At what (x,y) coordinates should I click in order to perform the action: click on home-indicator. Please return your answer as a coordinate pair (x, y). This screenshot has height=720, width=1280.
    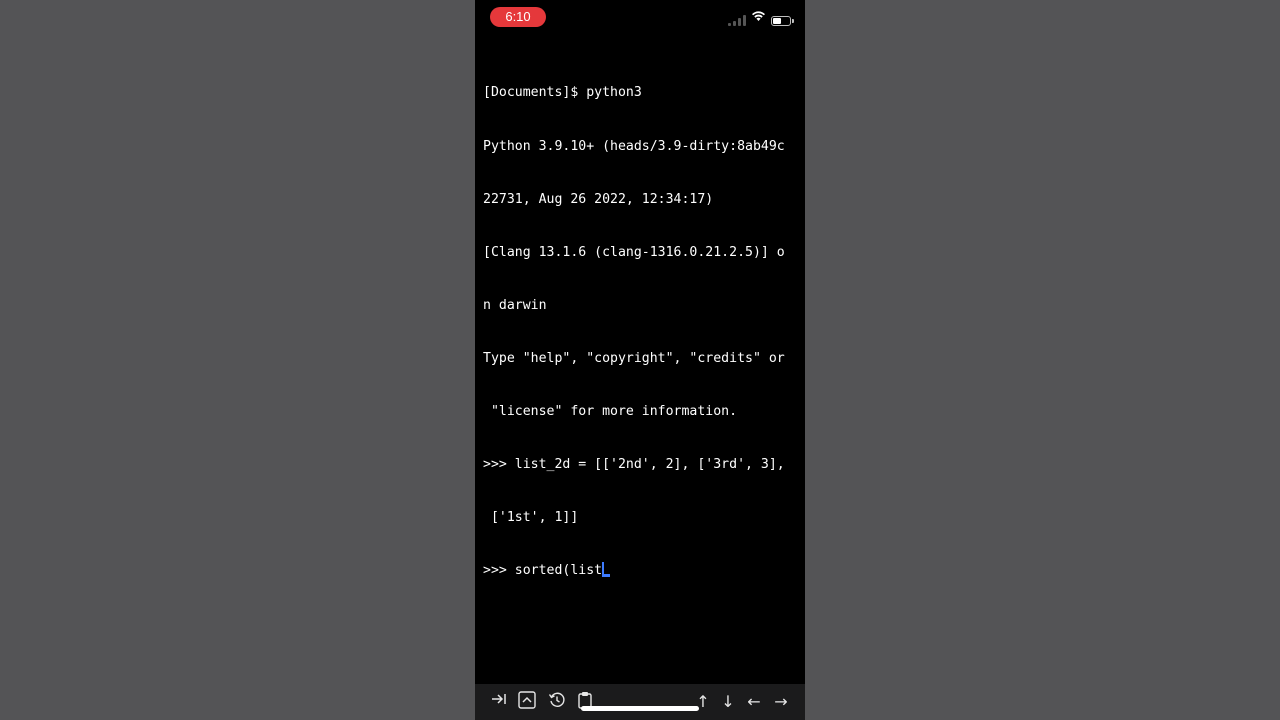
    Looking at the image, I should click on (640, 708).